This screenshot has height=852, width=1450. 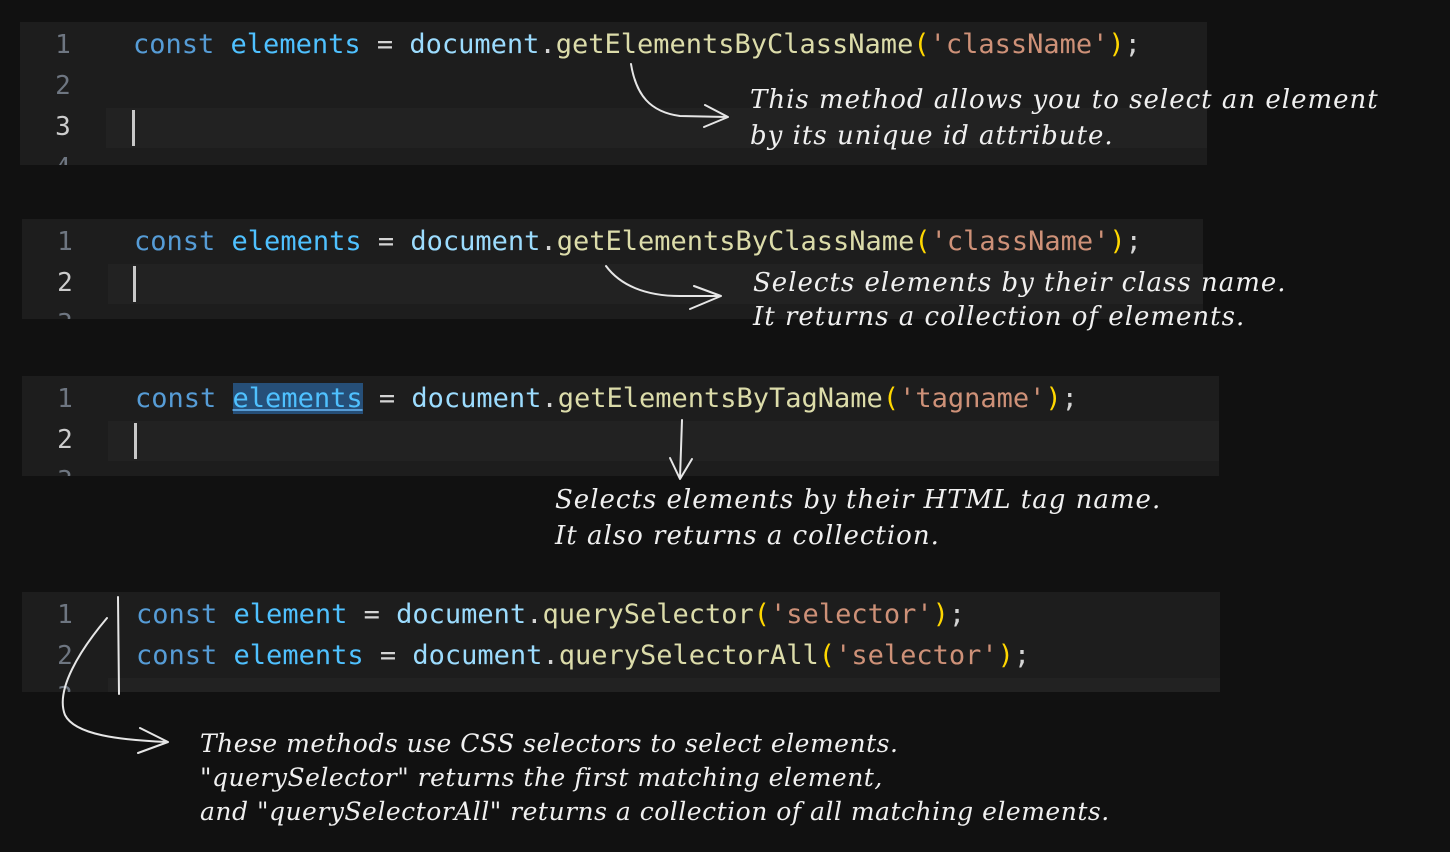 I want to click on arrow-3-icon, so click(x=681, y=449).